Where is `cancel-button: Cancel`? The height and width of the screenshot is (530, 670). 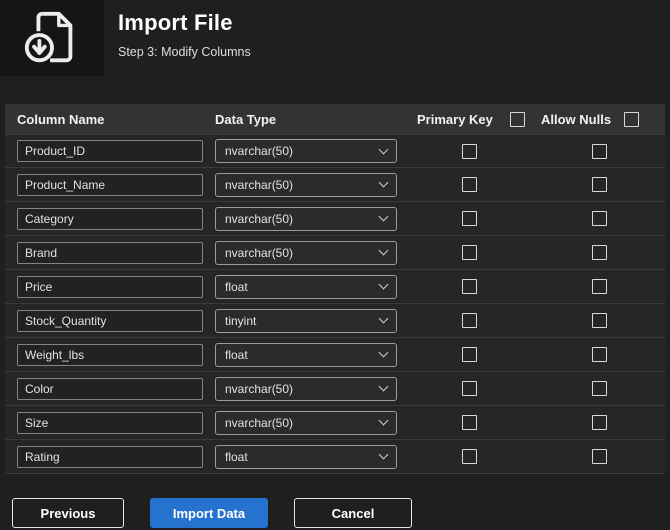 cancel-button: Cancel is located at coordinates (353, 513).